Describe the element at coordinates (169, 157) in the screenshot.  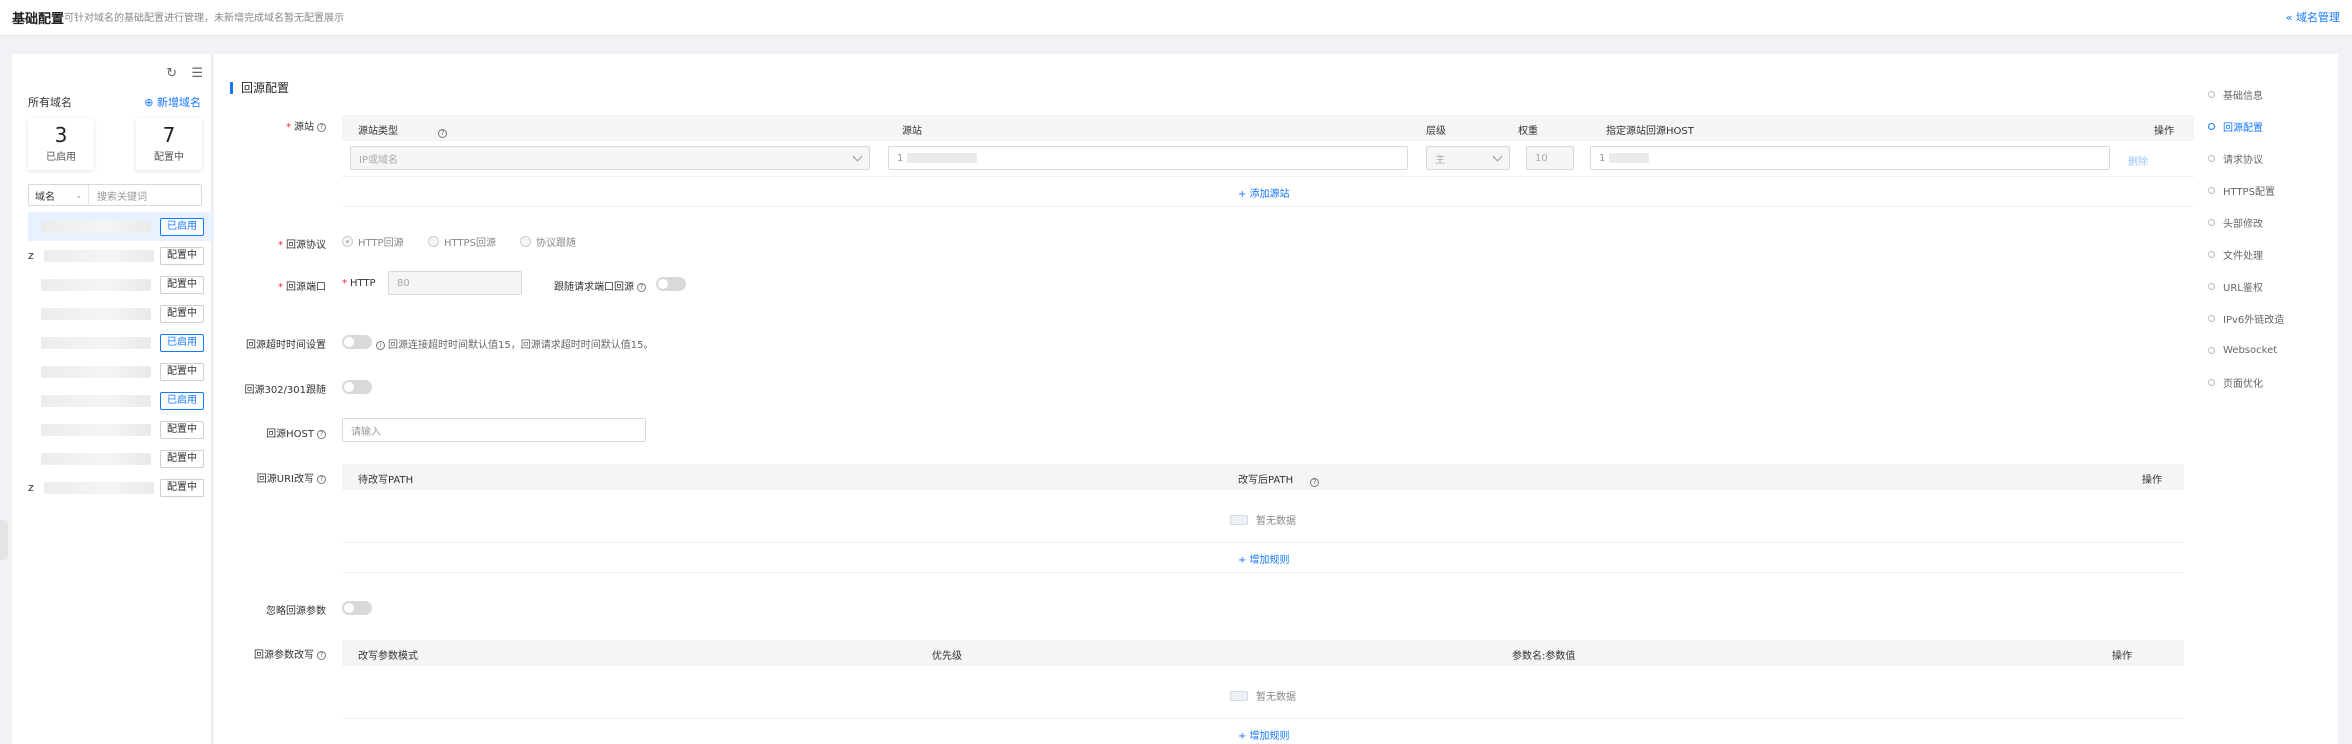
I see `stat-configuring-label: 配置中` at that location.